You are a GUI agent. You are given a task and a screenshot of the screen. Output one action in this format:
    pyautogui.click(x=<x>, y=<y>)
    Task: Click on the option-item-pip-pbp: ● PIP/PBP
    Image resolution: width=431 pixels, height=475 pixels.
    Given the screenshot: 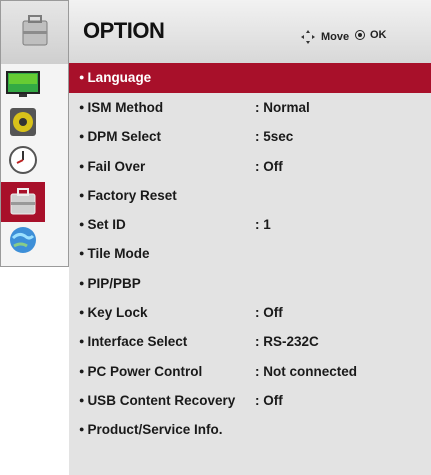 What is the action you would take?
    pyautogui.click(x=250, y=283)
    